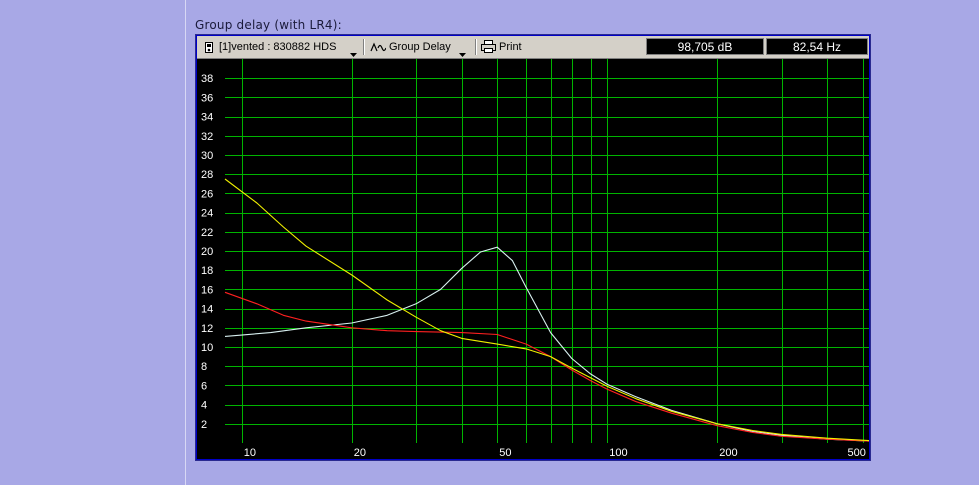  I want to click on y-tick-label: 18, so click(207, 271).